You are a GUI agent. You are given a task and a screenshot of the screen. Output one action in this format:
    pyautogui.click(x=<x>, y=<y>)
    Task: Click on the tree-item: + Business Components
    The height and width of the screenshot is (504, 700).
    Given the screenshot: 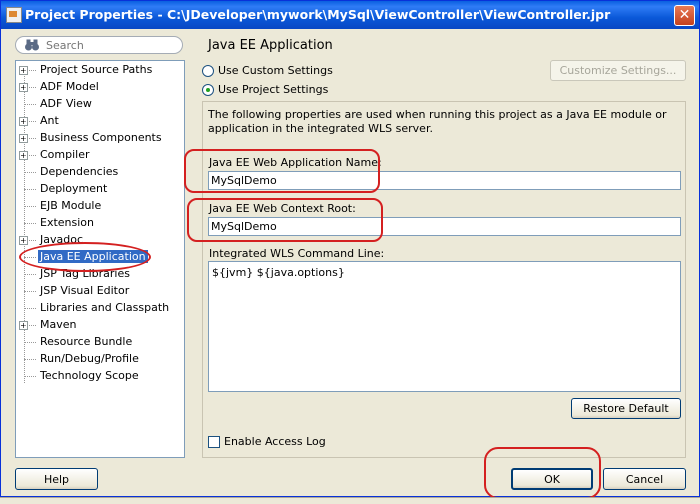 What is the action you would take?
    pyautogui.click(x=100, y=138)
    